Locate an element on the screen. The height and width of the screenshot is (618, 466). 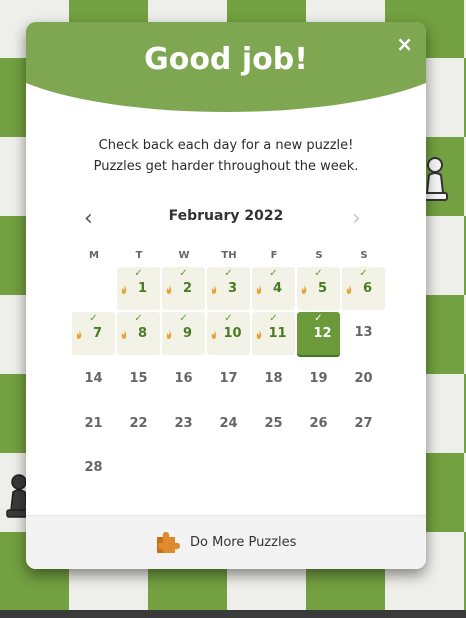
close-icon: × is located at coordinates (404, 44).